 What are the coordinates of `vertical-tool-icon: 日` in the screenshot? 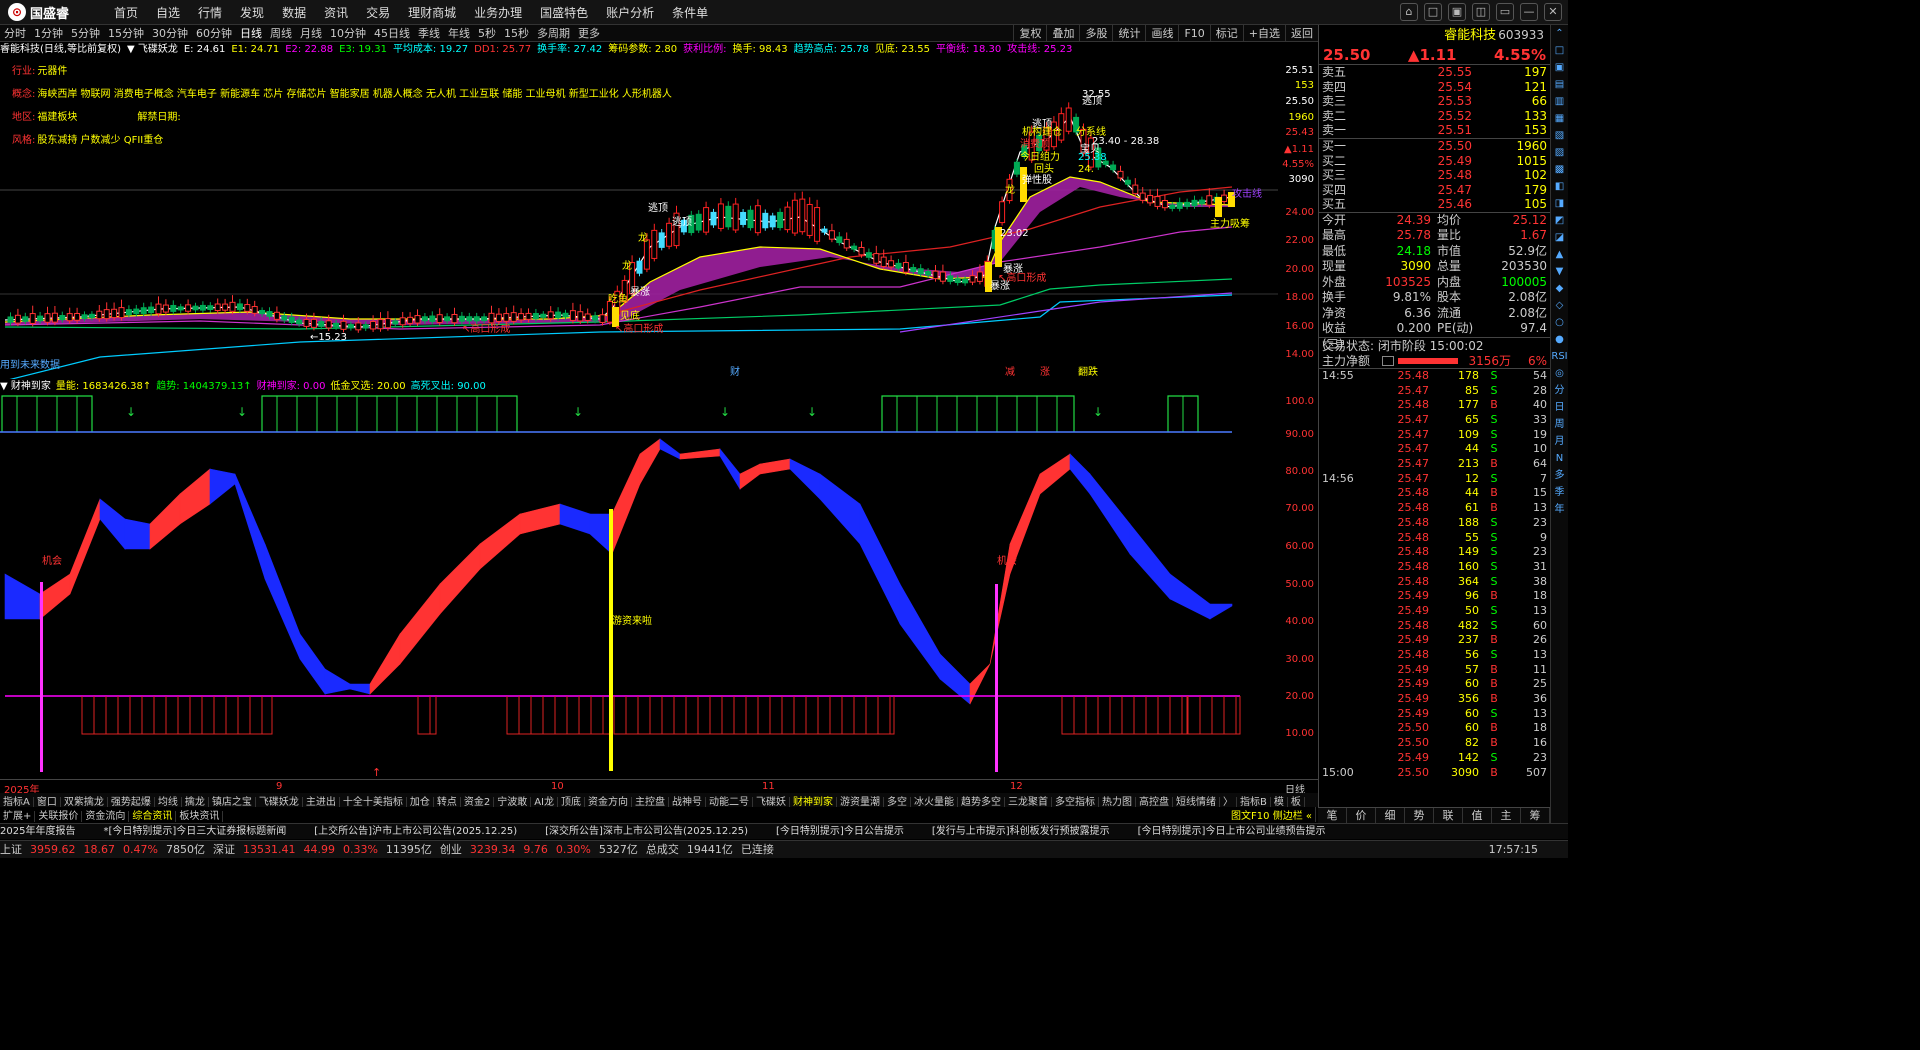 It's located at (1559, 407).